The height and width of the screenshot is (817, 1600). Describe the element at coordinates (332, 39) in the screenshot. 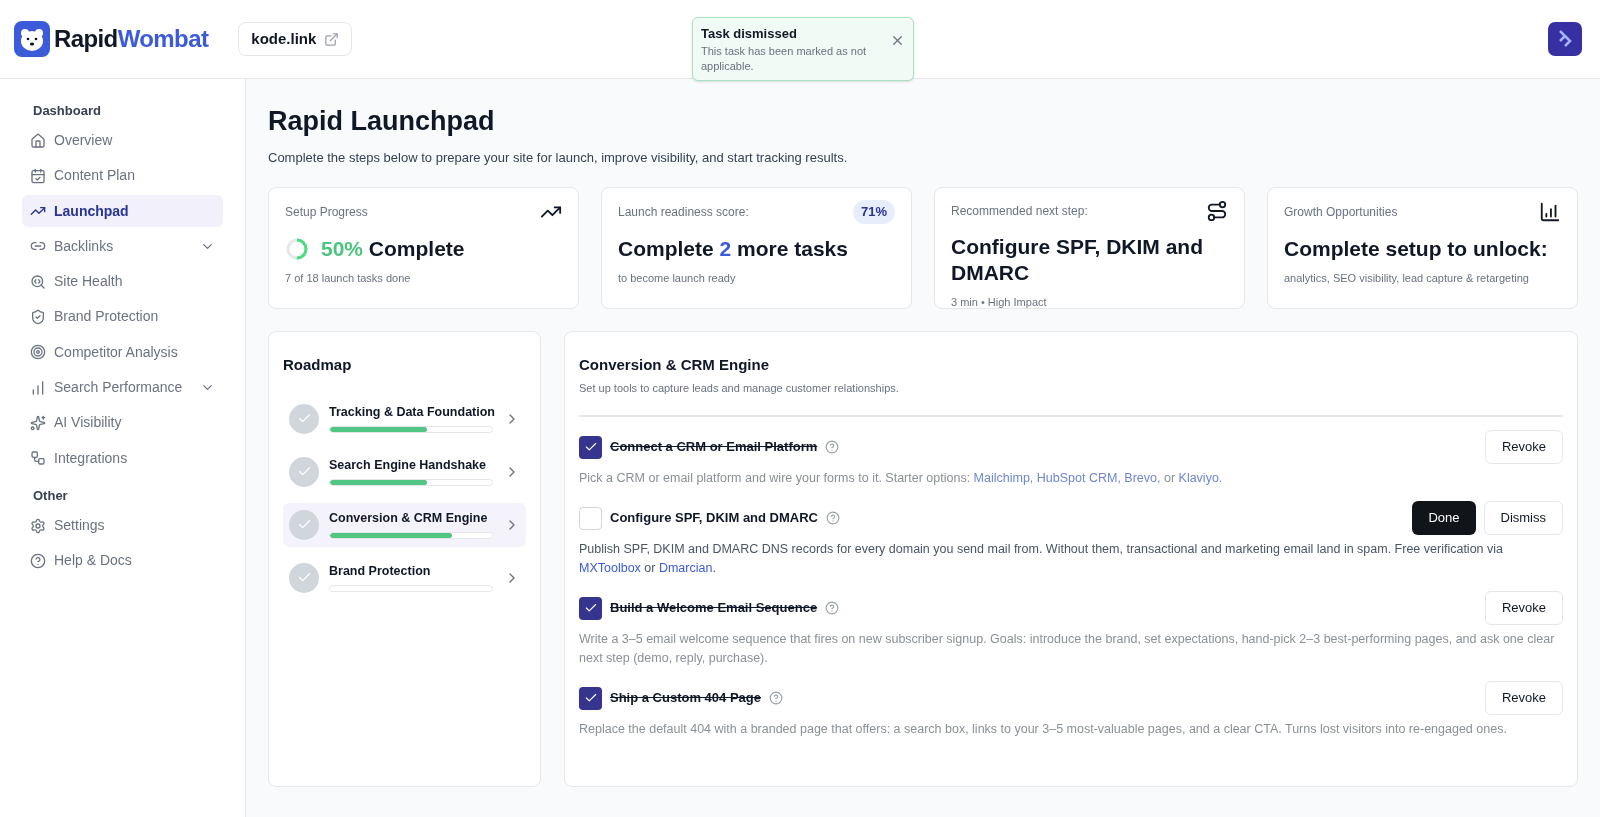

I see `external-link-icon` at that location.